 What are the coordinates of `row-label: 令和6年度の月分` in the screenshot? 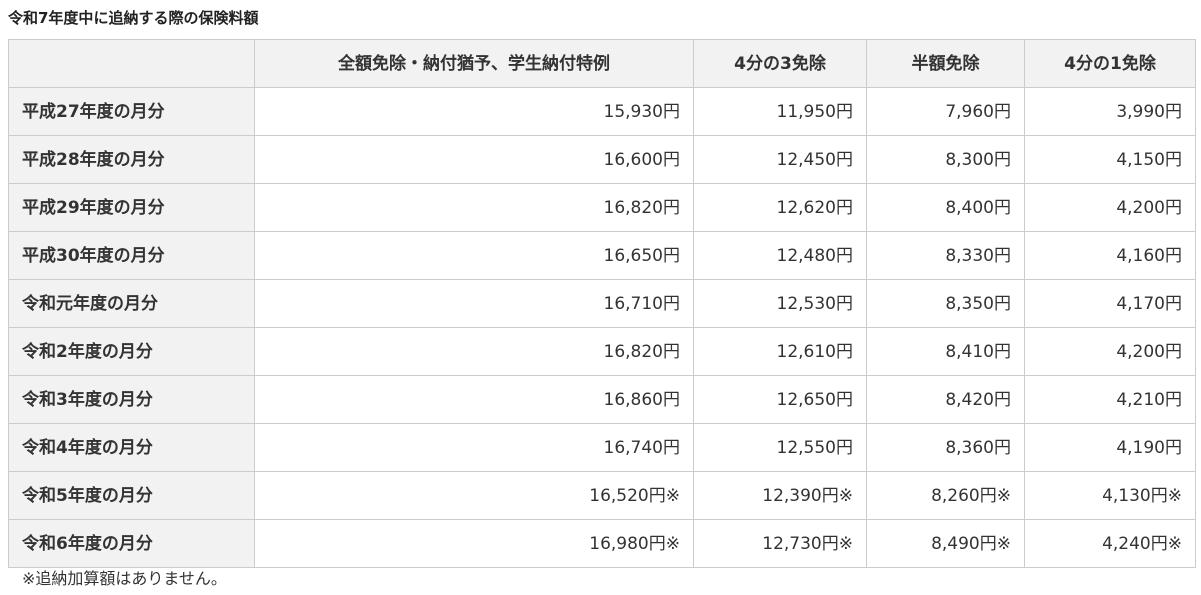 It's located at (131, 543).